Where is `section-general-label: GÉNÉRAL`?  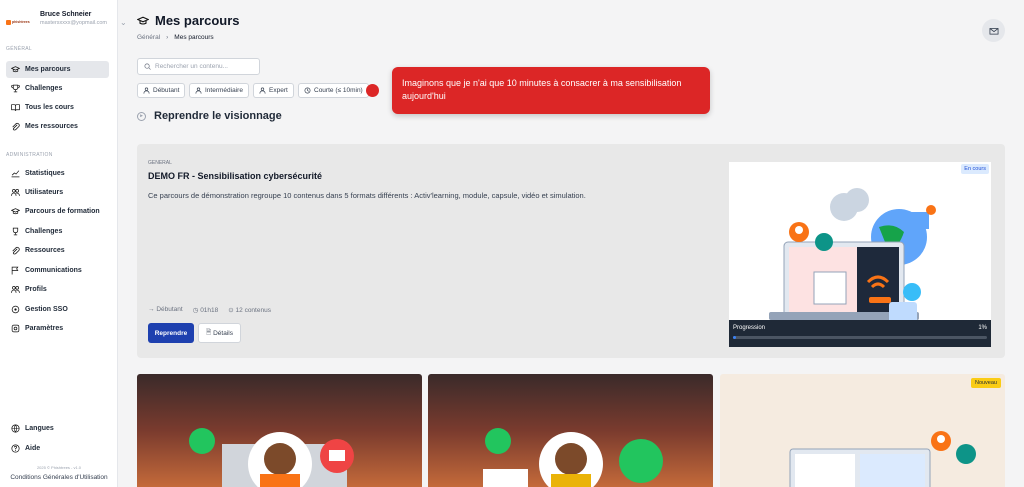 section-general-label: GÉNÉRAL is located at coordinates (19, 49).